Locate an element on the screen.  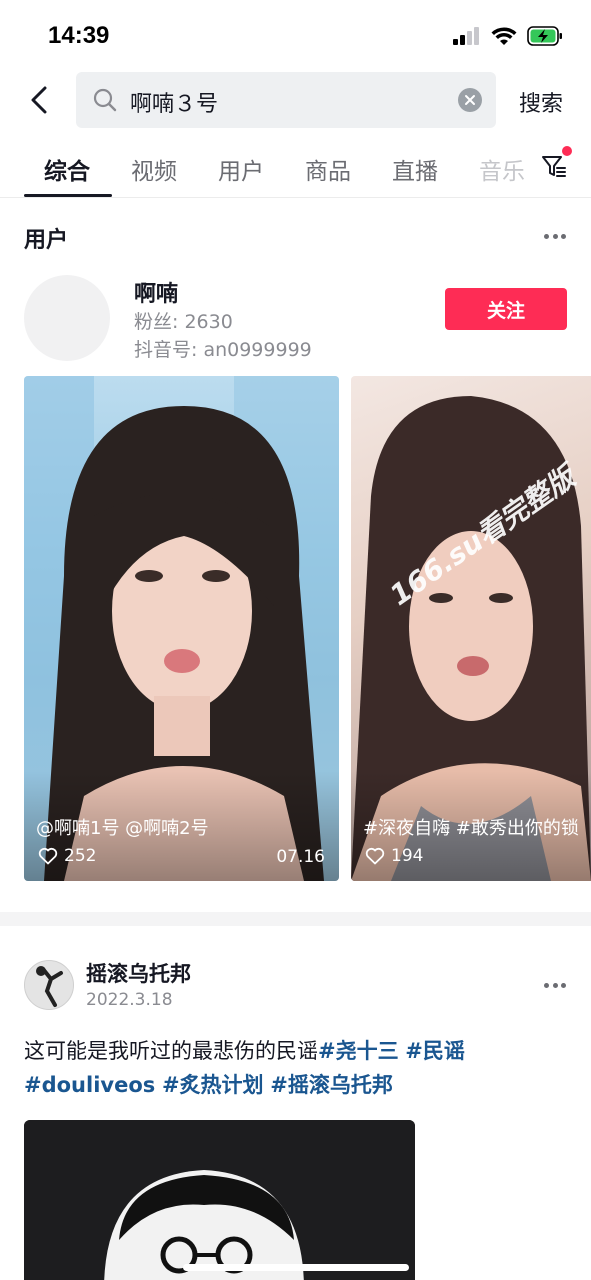
tab-products: 商品 is located at coordinates (328, 169).